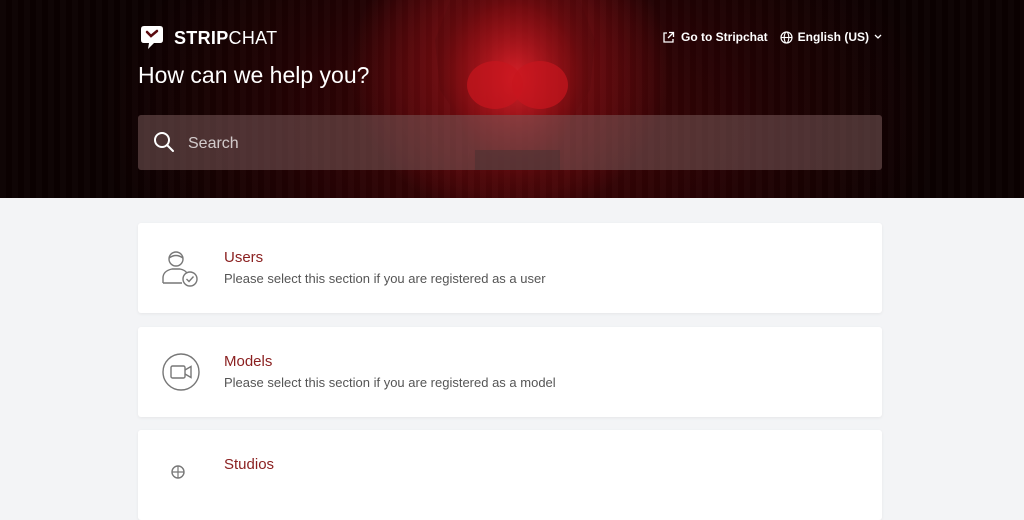  I want to click on top-navigation: Go to Stripchat English (US), so click(772, 37).